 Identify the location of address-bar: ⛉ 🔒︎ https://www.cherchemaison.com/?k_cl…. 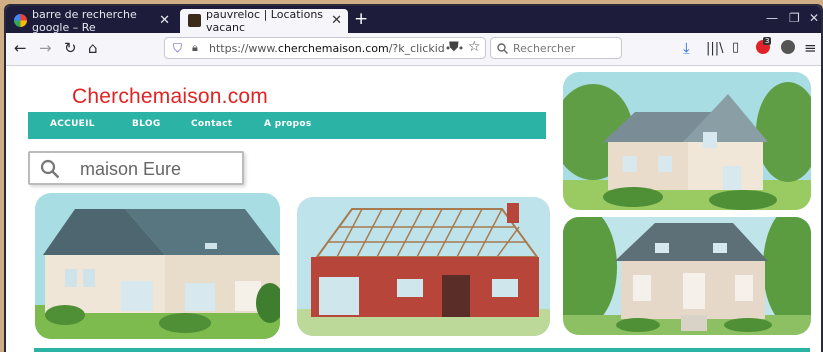
(325, 48).